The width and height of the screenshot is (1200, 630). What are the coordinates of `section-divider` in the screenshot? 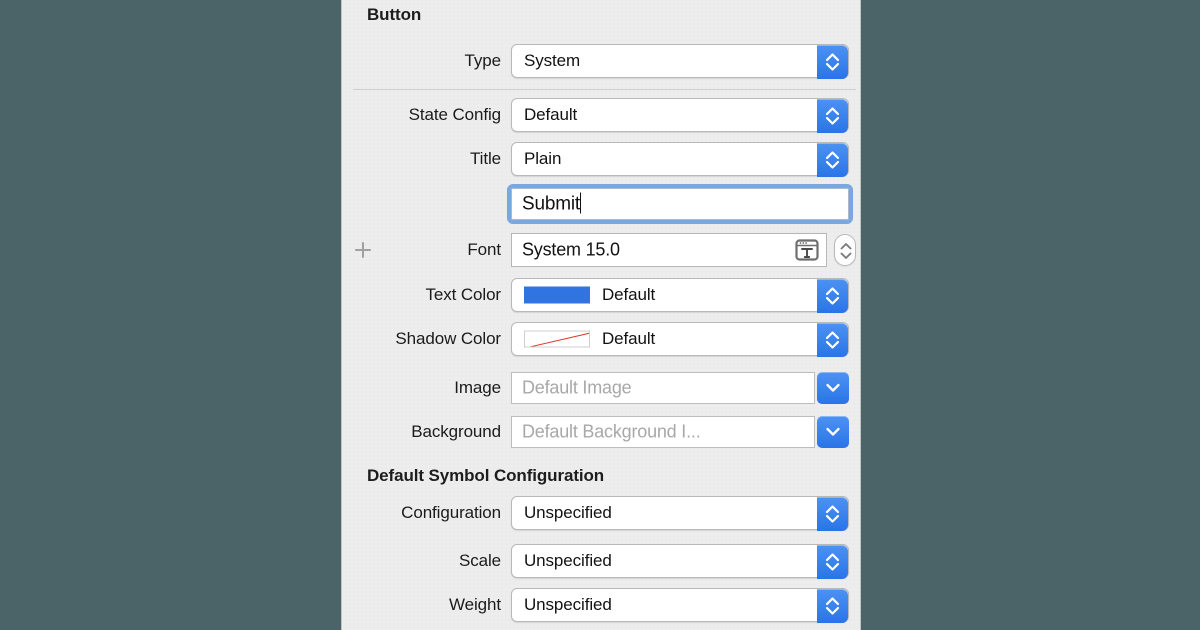 It's located at (604, 89).